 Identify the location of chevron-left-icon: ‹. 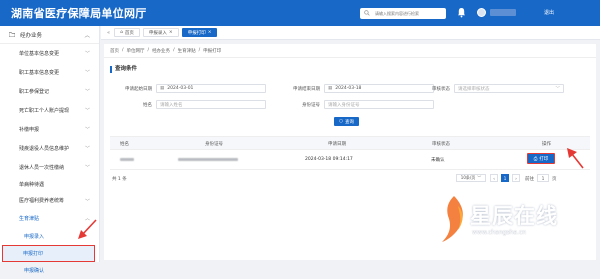
(494, 178).